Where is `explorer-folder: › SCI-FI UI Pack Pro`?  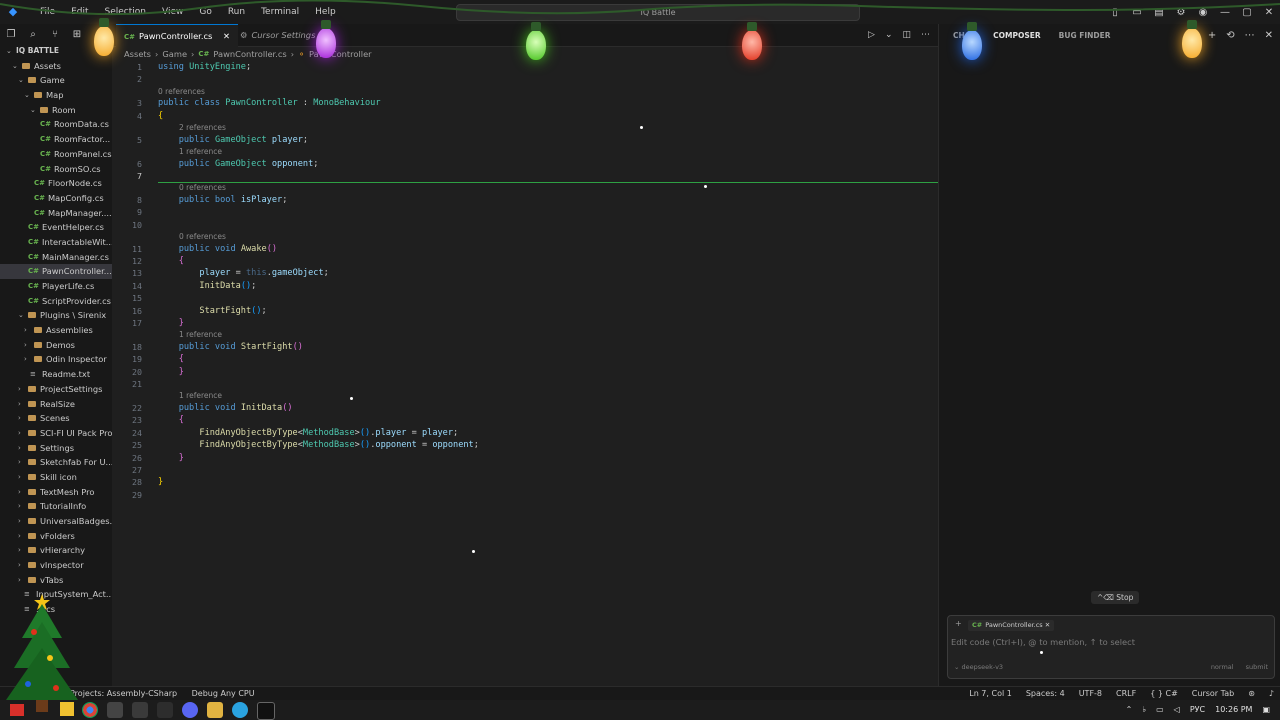
explorer-folder: › SCI-FI UI Pack Pro is located at coordinates (56, 433).